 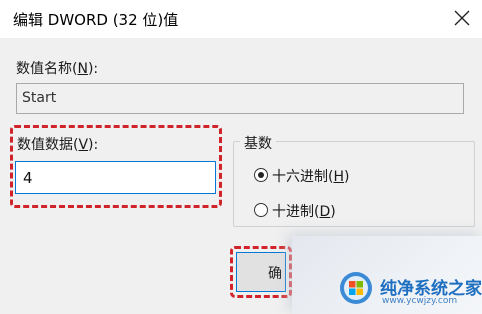 I want to click on base-group-legend: 基数, so click(x=258, y=143).